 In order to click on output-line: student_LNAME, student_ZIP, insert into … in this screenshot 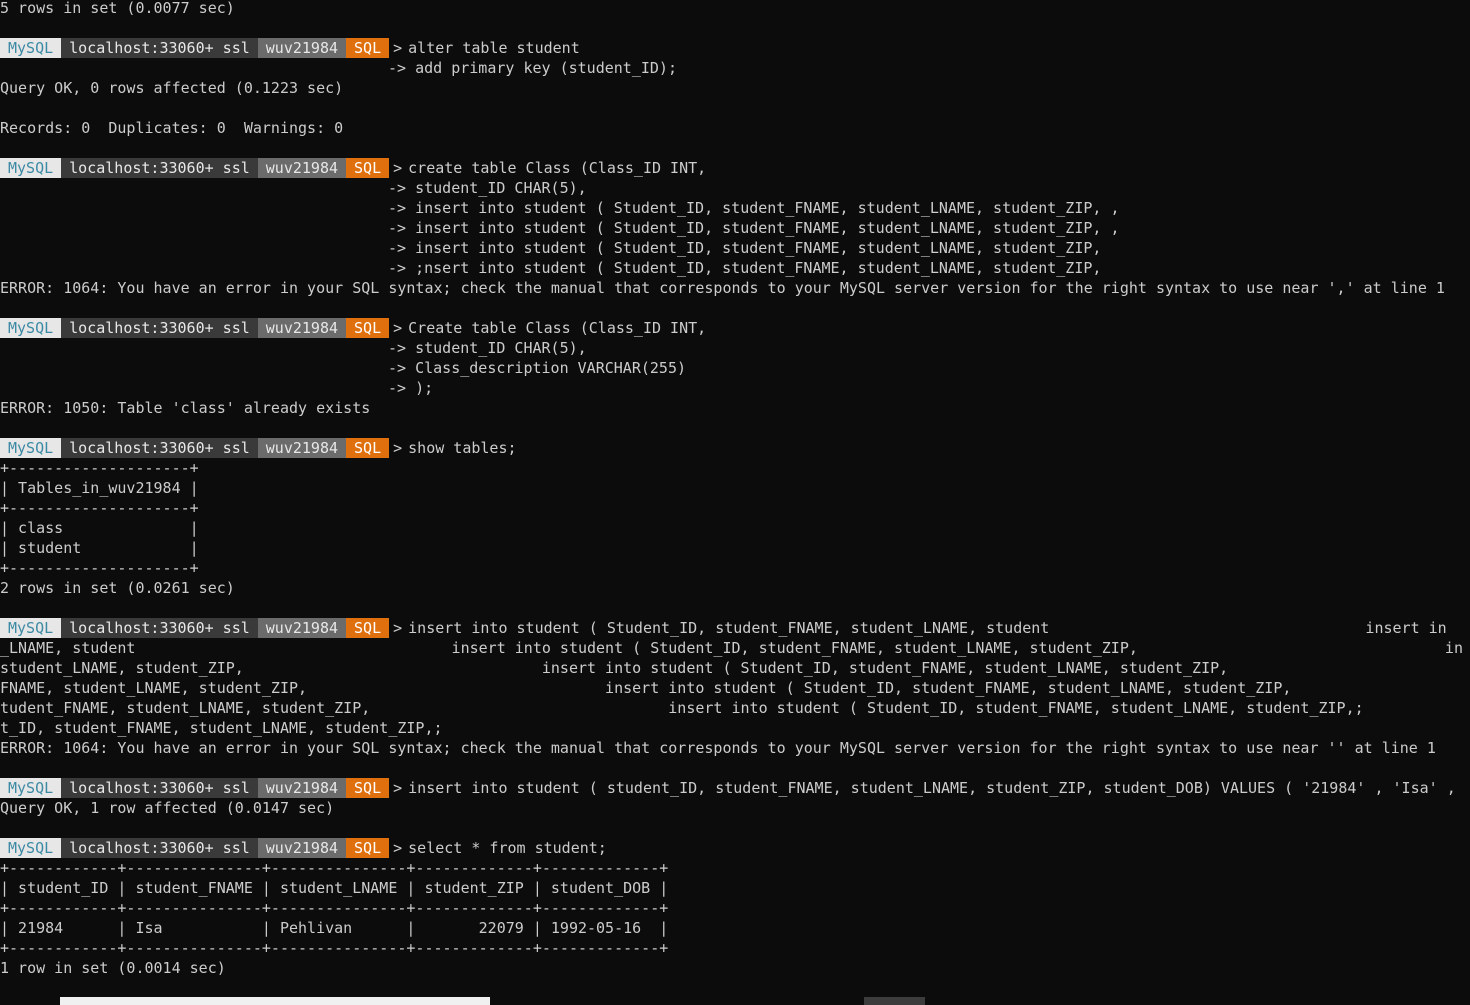, I will do `click(614, 668)`.